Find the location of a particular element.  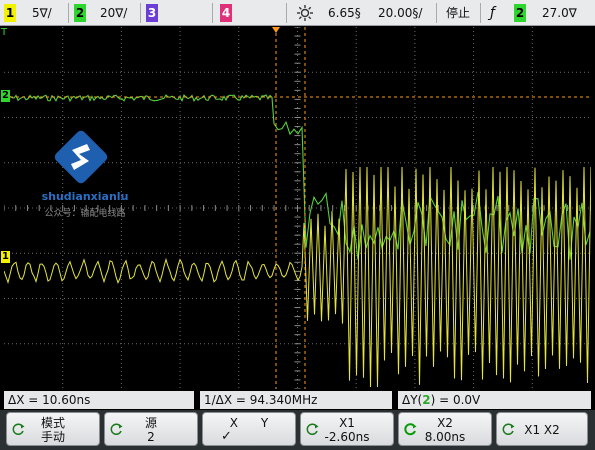

ch2-scale: 20∇/ is located at coordinates (113, 13).